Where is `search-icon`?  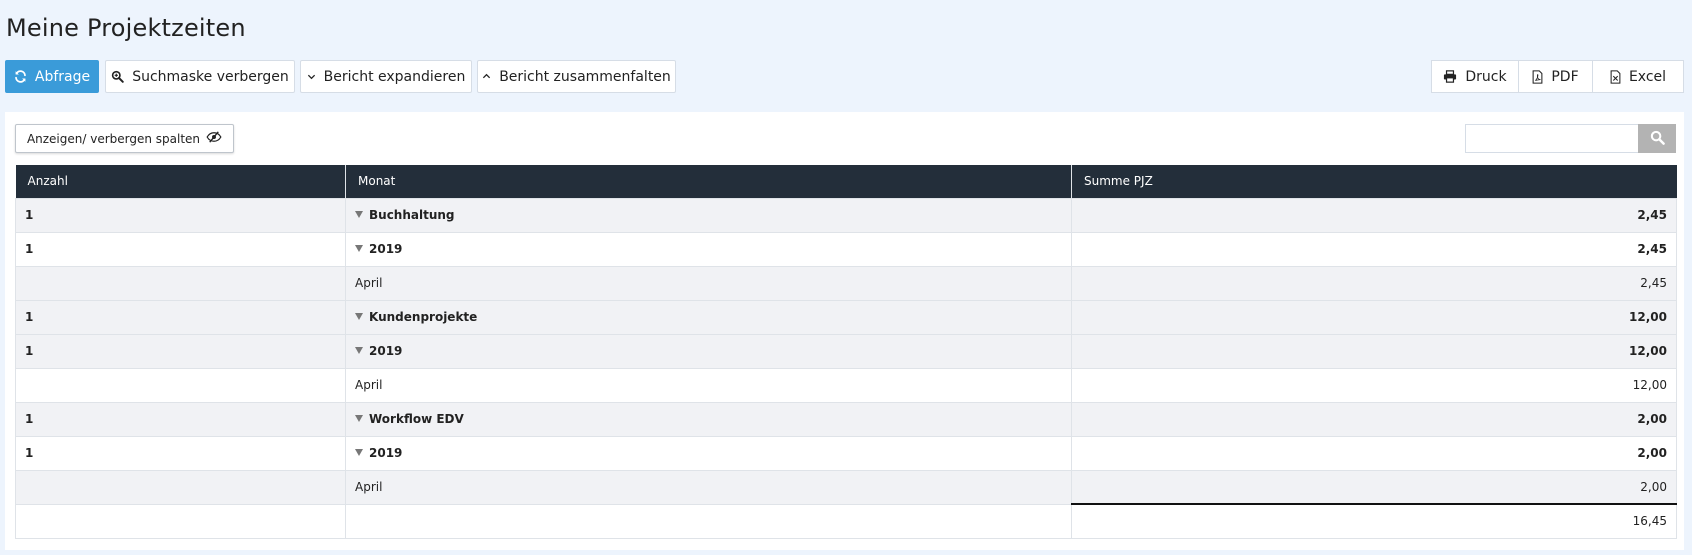
search-icon is located at coordinates (1657, 139).